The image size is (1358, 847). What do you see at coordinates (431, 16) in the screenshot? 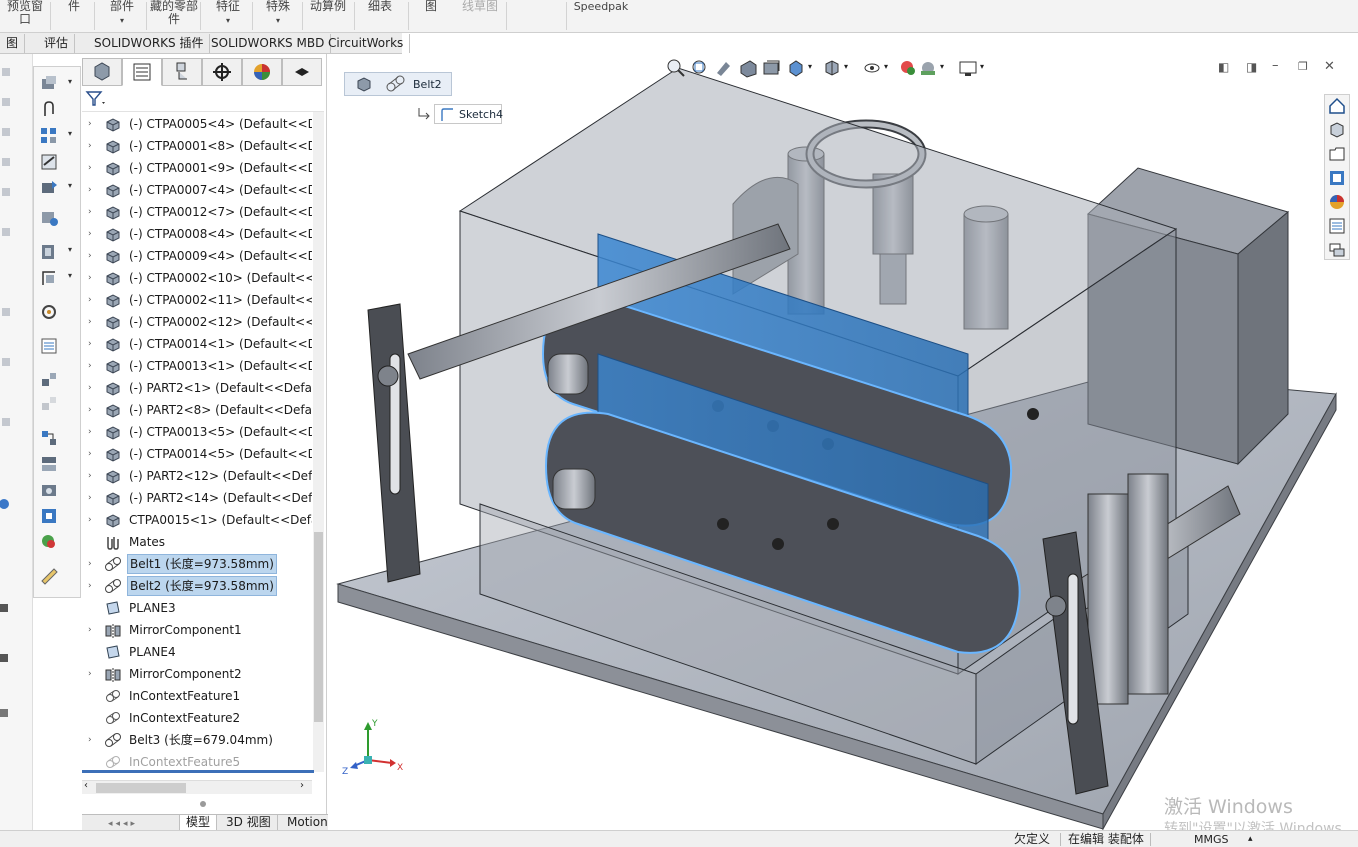
I see `ribbon-drawing-button: 图` at bounding box center [431, 16].